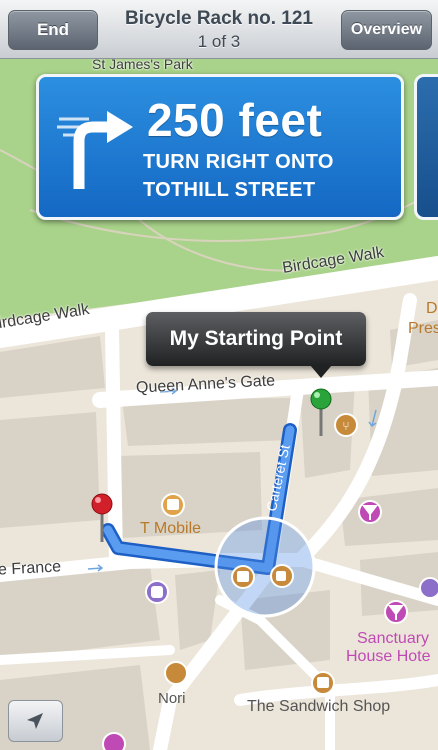 The height and width of the screenshot is (750, 438). What do you see at coordinates (386, 30) in the screenshot?
I see `overview-button: Overview` at bounding box center [386, 30].